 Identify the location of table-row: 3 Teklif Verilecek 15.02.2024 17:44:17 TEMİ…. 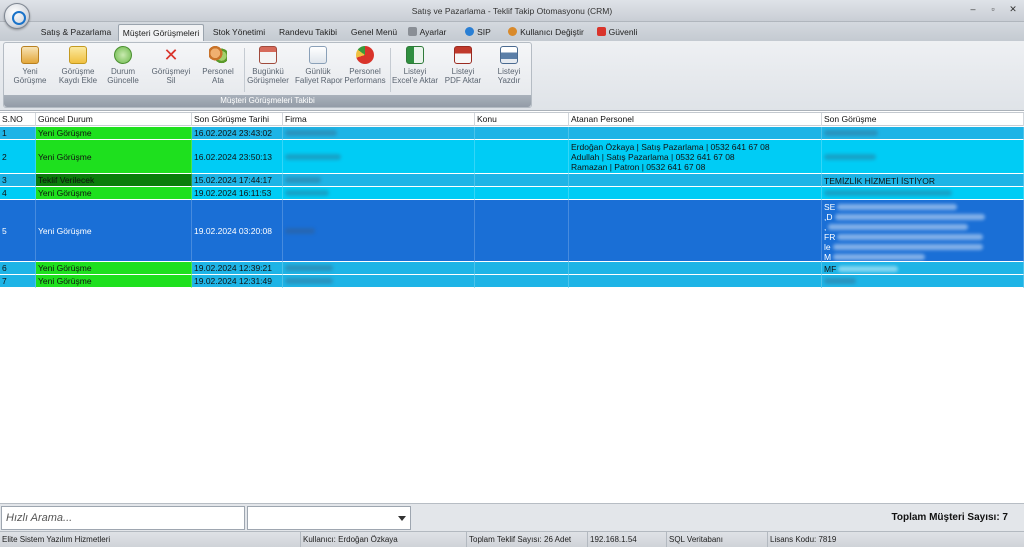
(512, 180).